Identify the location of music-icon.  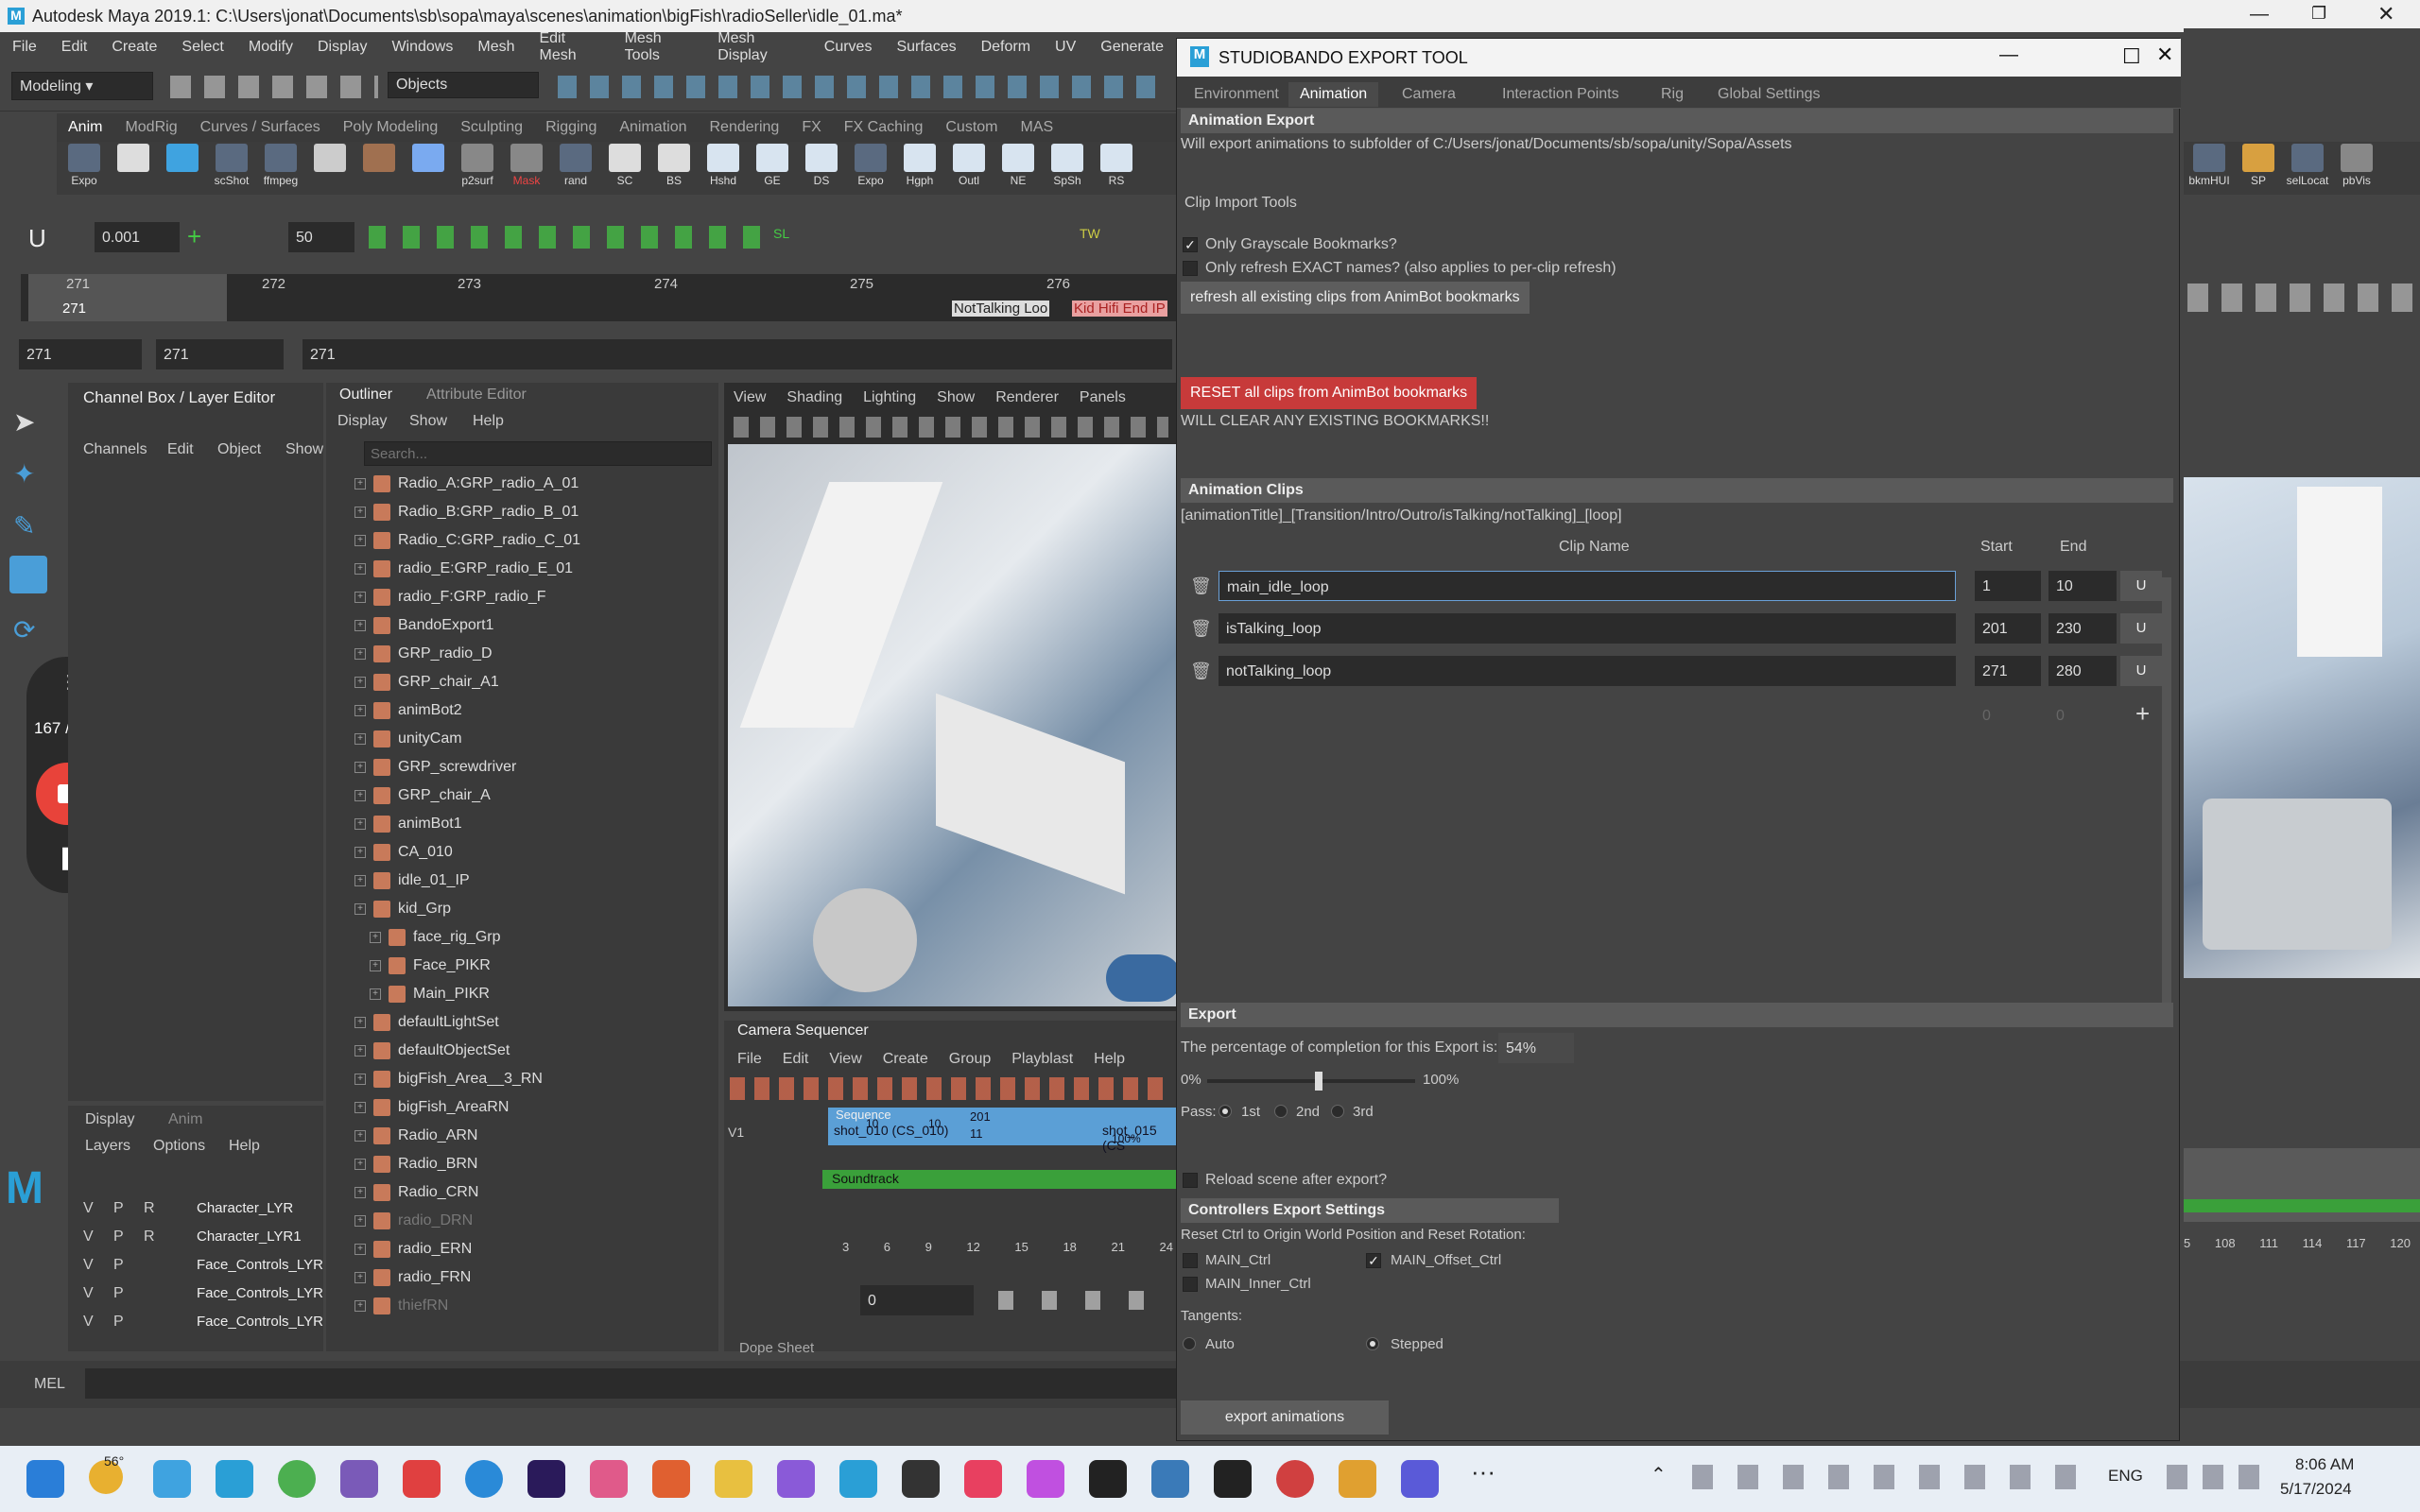
(983, 1479).